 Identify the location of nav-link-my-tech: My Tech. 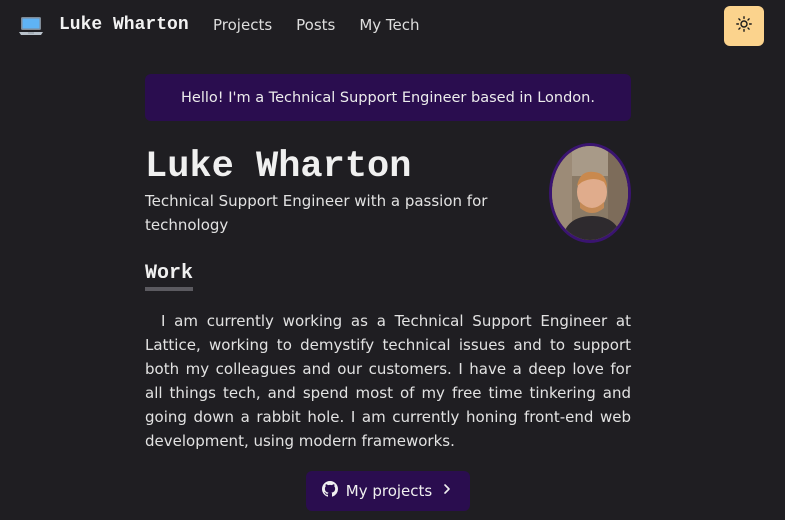
(389, 25).